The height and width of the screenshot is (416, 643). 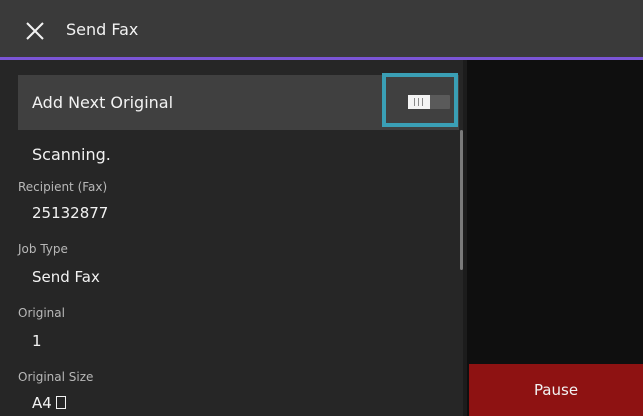 I want to click on close-icon, so click(x=35, y=31).